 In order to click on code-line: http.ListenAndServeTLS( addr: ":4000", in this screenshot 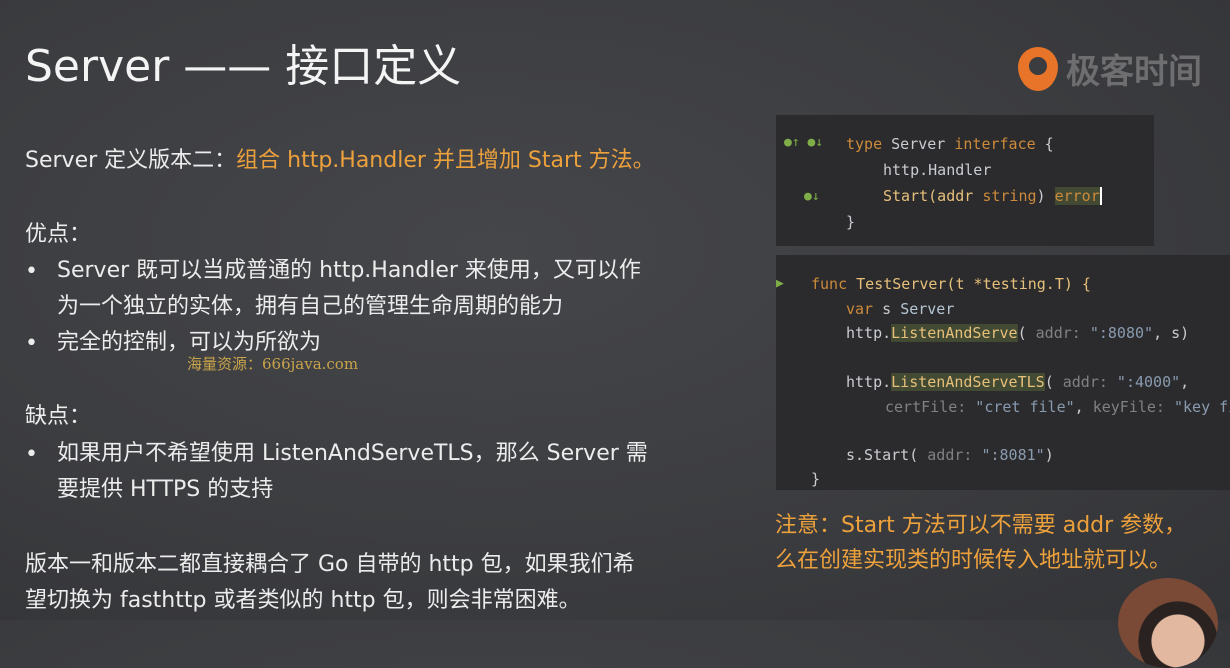, I will do `click(1018, 382)`.